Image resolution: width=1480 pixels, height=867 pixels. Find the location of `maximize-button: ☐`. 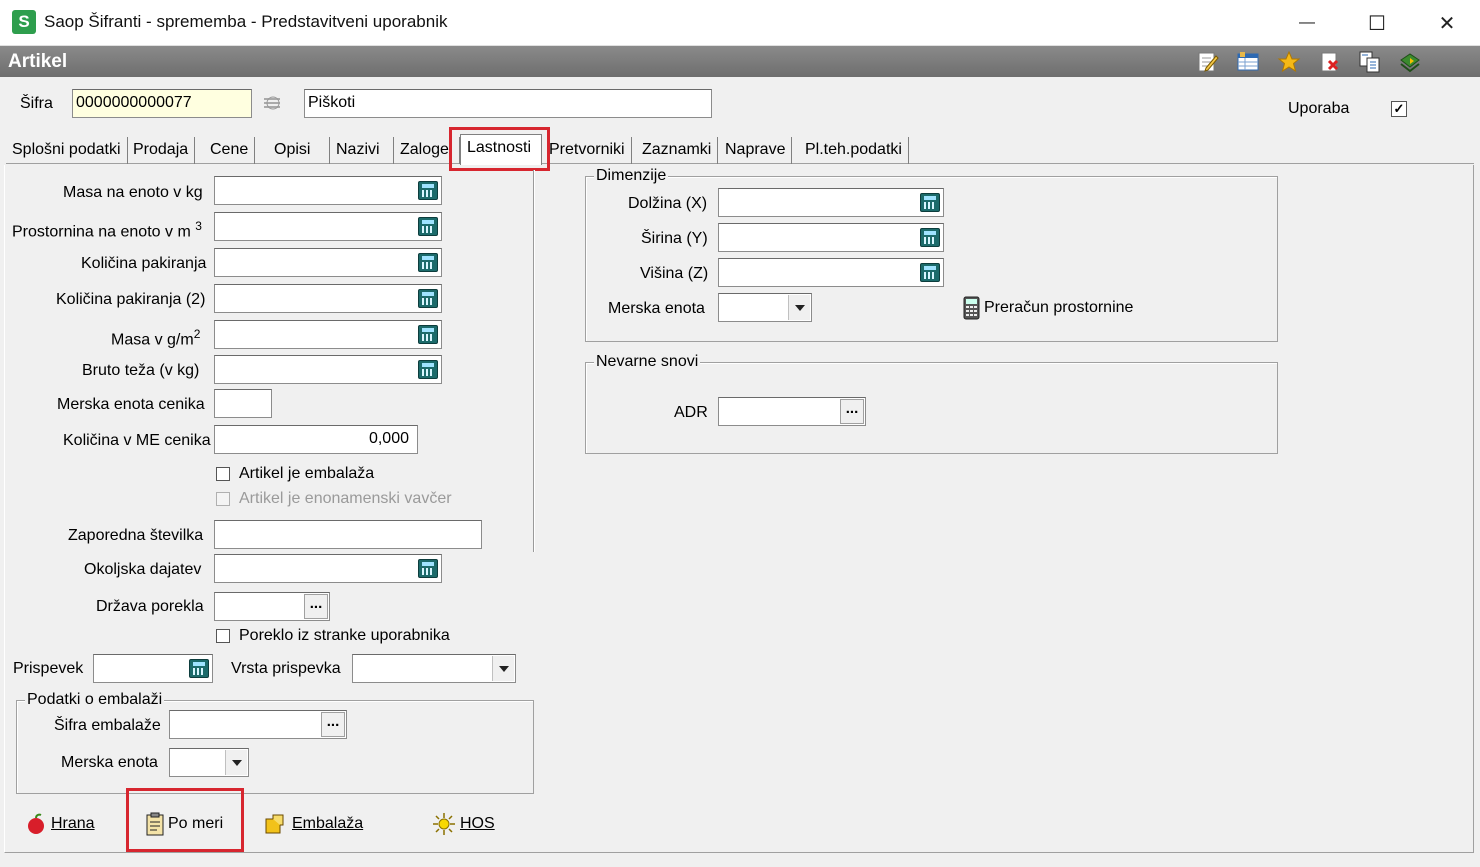

maximize-button: ☐ is located at coordinates (1377, 23).